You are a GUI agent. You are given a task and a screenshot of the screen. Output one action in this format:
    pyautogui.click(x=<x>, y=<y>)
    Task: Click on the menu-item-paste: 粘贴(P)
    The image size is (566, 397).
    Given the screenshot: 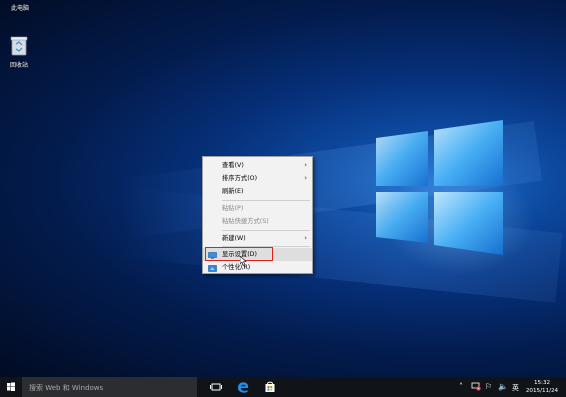 What is the action you would take?
    pyautogui.click(x=257, y=208)
    